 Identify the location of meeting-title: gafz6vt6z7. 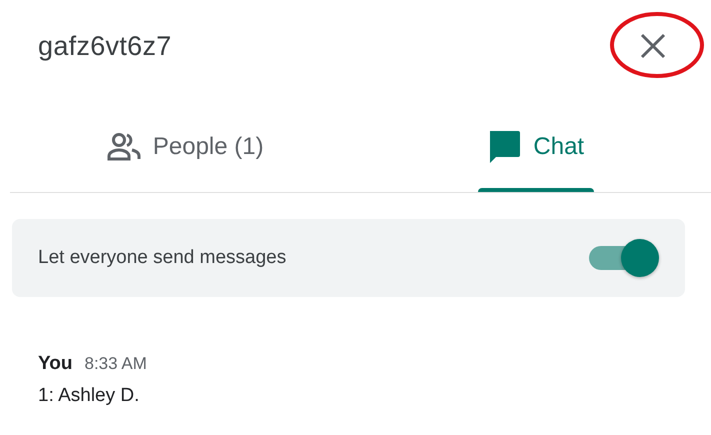
(105, 46).